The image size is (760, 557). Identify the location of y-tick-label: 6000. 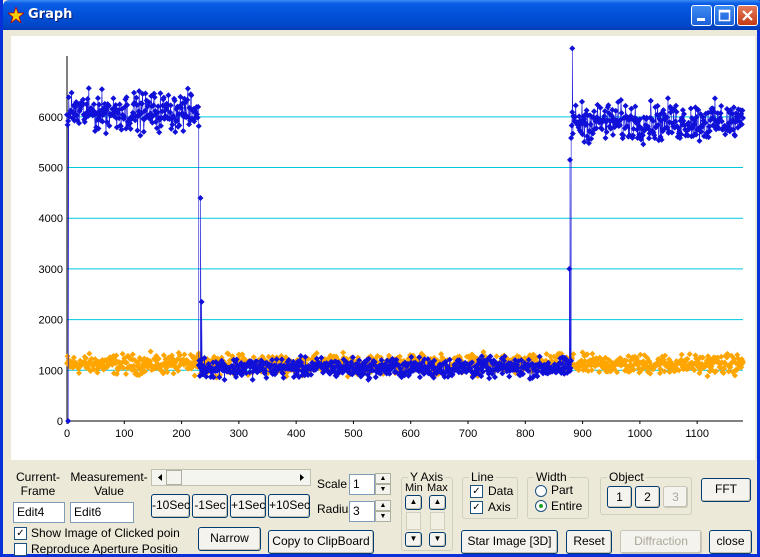
(51, 118).